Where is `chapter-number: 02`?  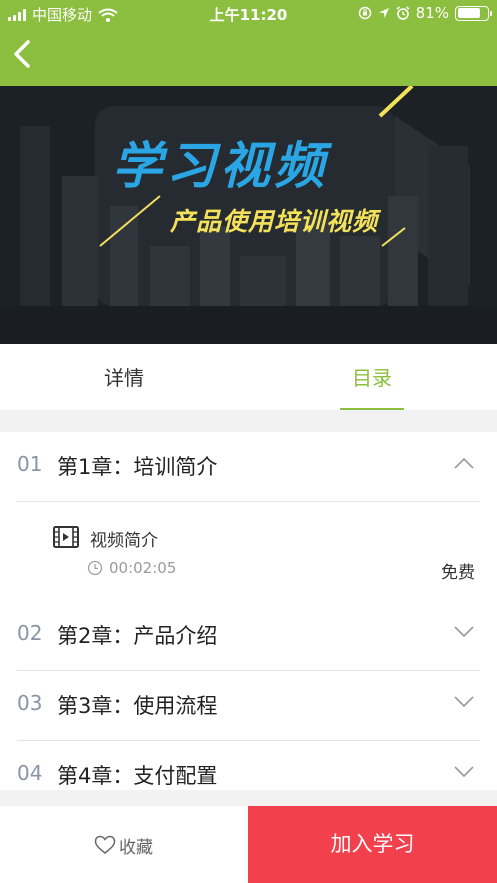
chapter-number: 02 is located at coordinates (30, 633).